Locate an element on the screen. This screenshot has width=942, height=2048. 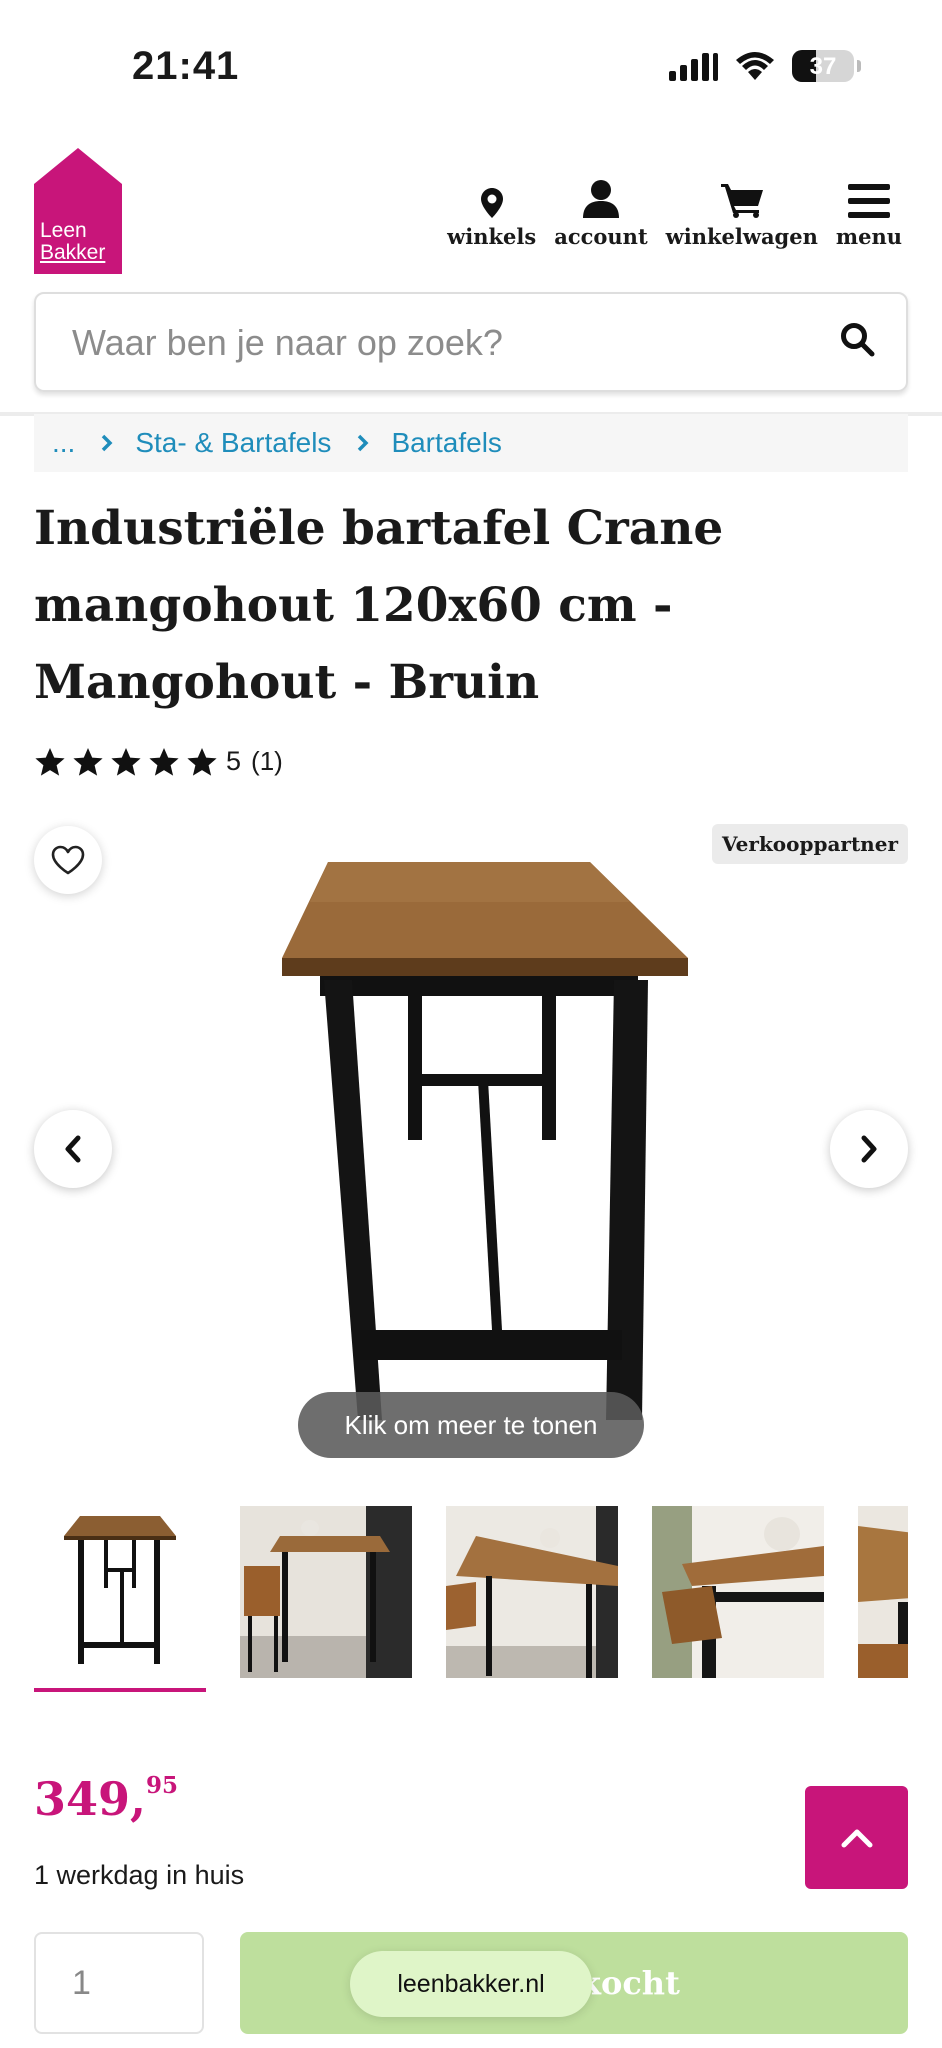
nav-menu: menu is located at coordinates (869, 209).